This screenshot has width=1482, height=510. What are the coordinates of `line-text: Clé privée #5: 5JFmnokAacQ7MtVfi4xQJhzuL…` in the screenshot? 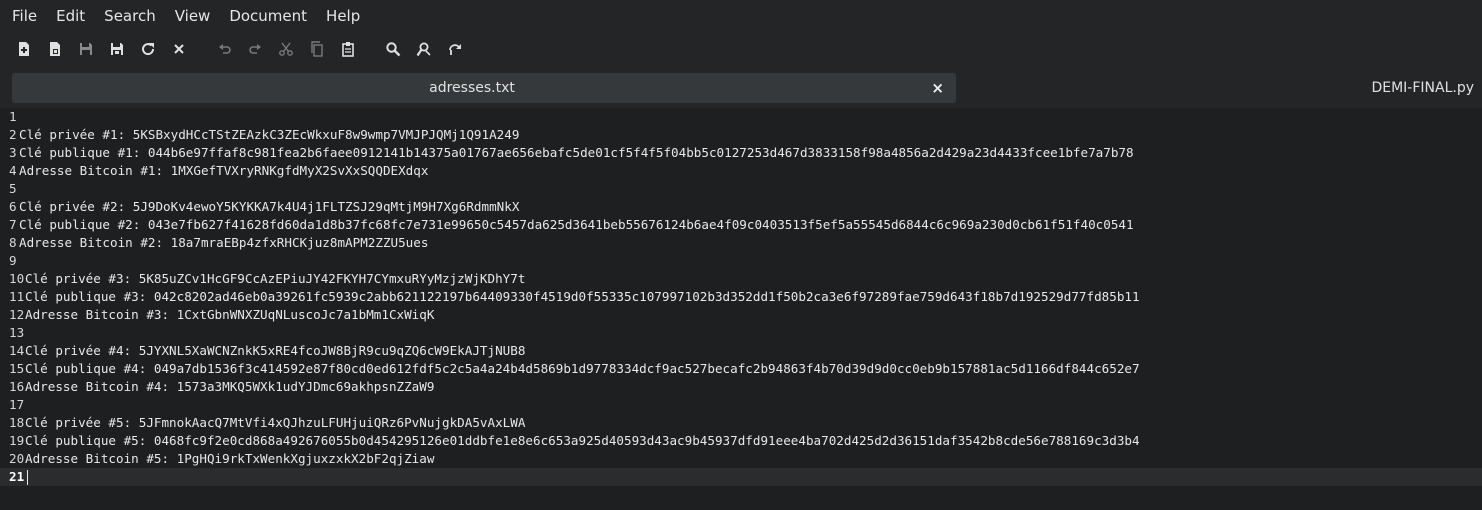 It's located at (275, 422).